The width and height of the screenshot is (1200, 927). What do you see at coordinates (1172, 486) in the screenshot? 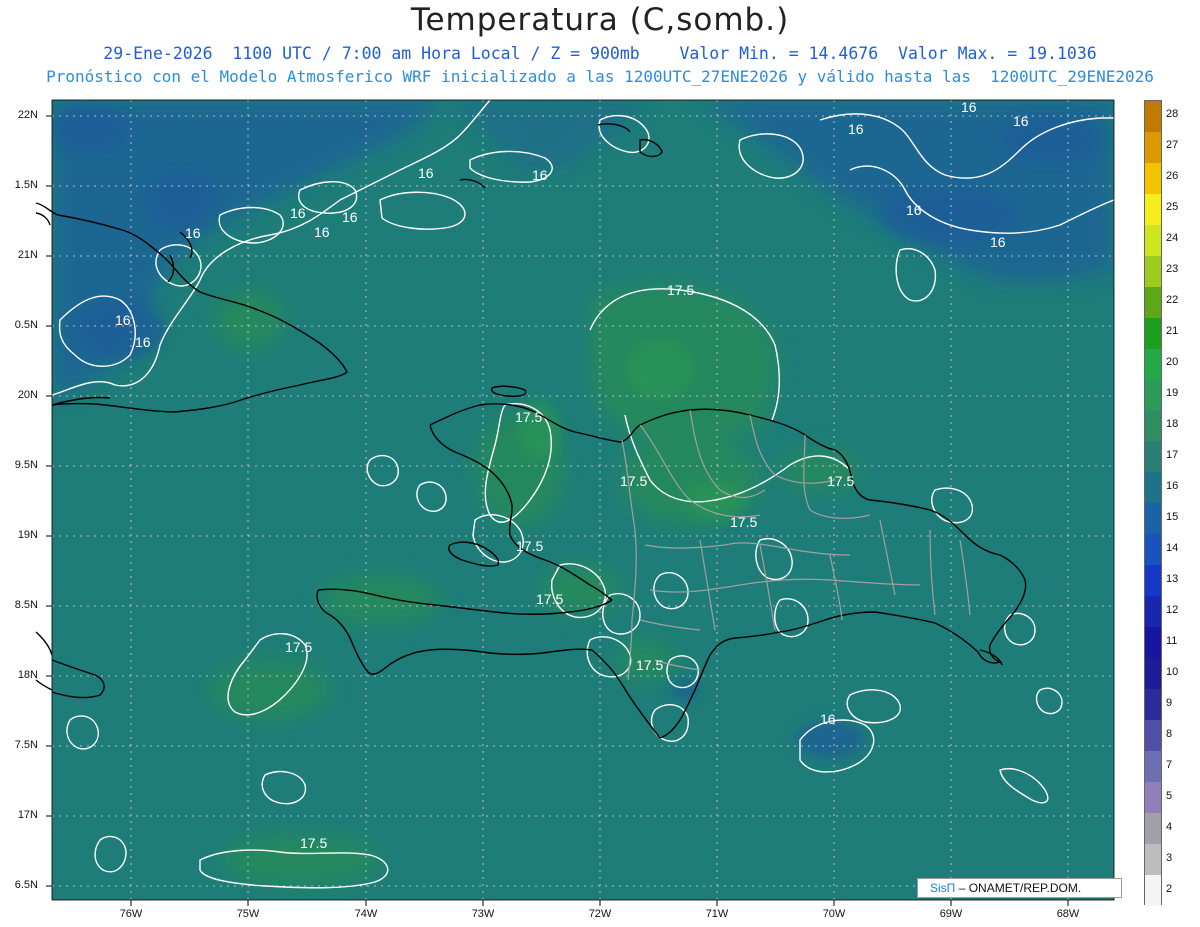
I see `color-scale-label: 16` at bounding box center [1172, 486].